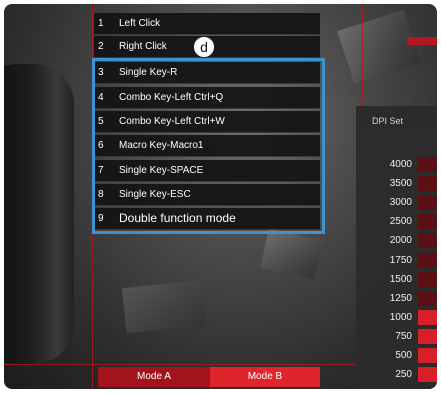 The height and width of the screenshot is (393, 441). What do you see at coordinates (204, 47) in the screenshot?
I see `callout-badge: d` at bounding box center [204, 47].